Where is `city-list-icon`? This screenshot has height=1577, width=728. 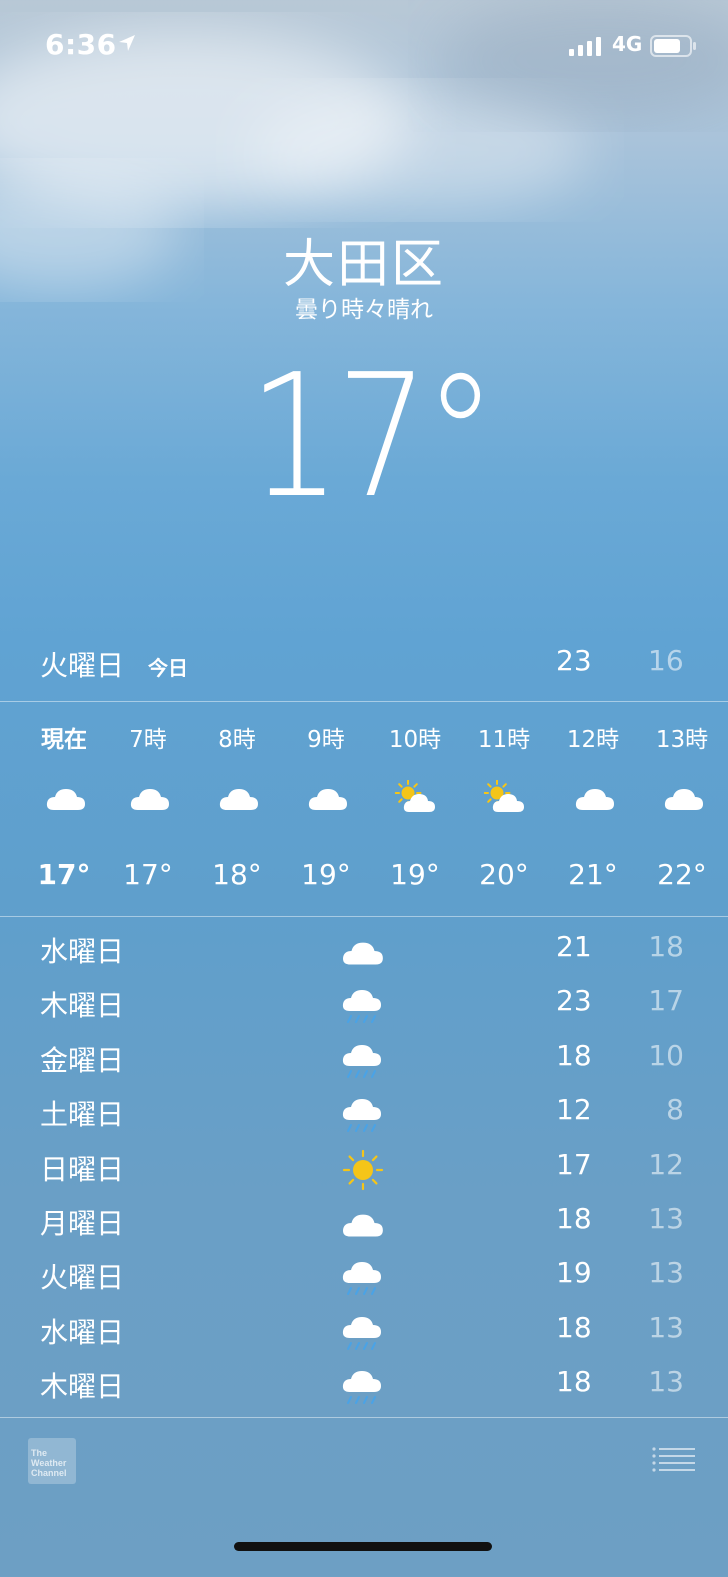 city-list-icon is located at coordinates (674, 1460).